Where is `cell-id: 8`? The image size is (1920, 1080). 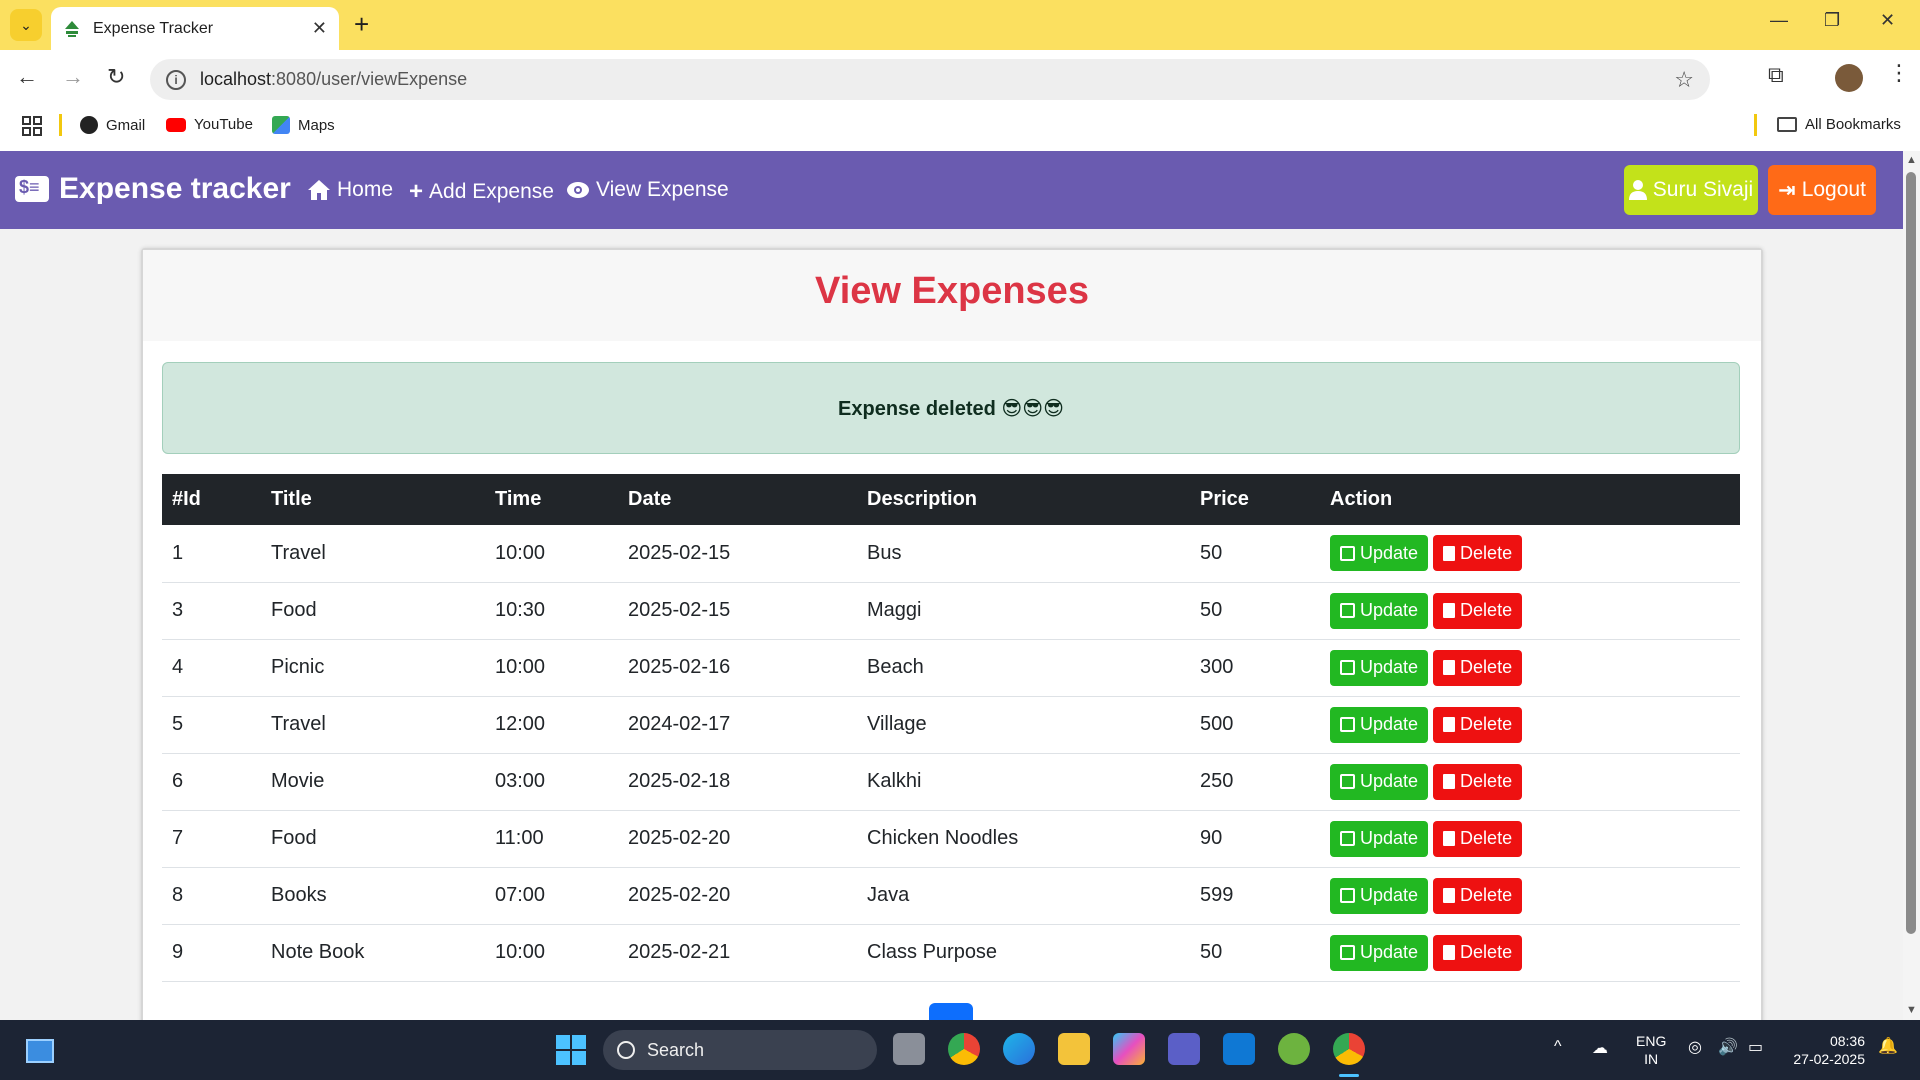
cell-id: 8 is located at coordinates (211, 896).